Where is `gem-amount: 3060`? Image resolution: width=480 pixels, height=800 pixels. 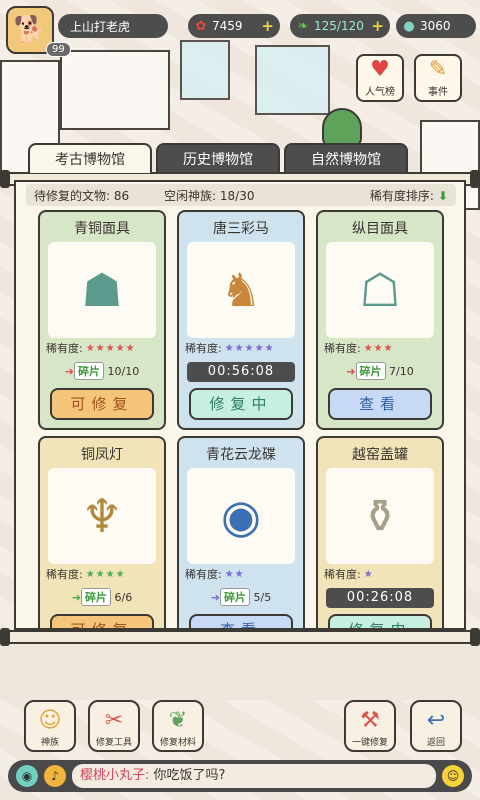
gem-amount: 3060 is located at coordinates (435, 26).